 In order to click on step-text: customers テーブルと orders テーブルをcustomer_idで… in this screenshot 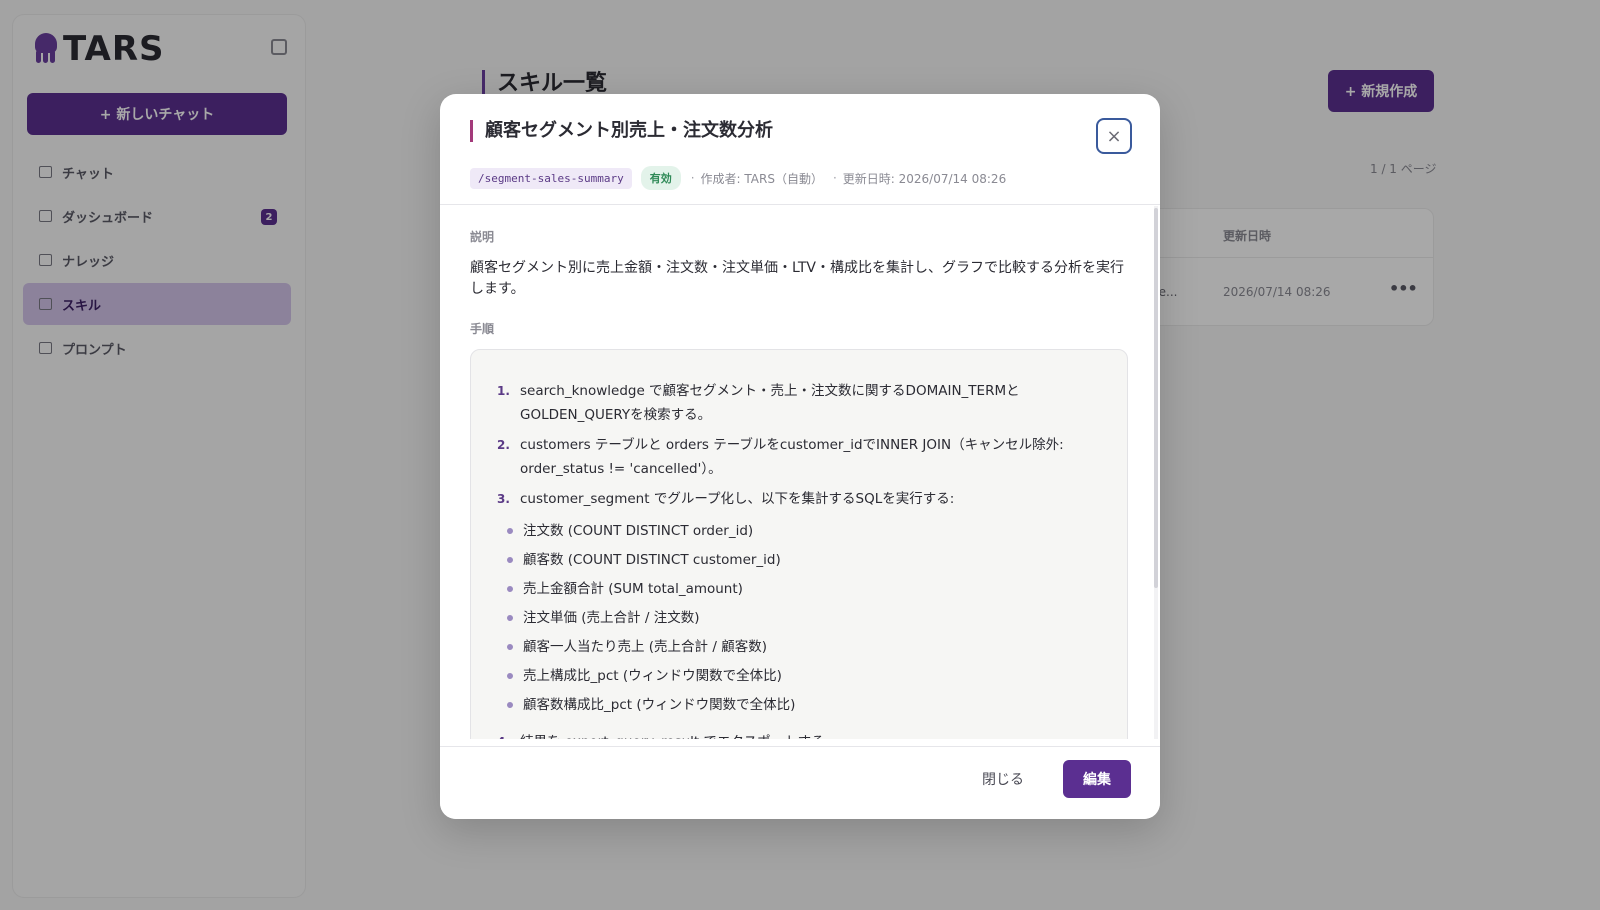, I will do `click(792, 457)`.